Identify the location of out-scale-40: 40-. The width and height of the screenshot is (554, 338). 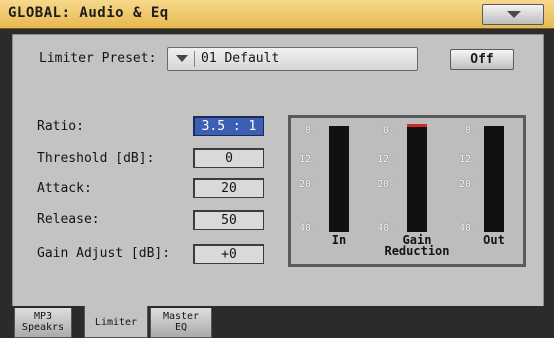
(467, 228).